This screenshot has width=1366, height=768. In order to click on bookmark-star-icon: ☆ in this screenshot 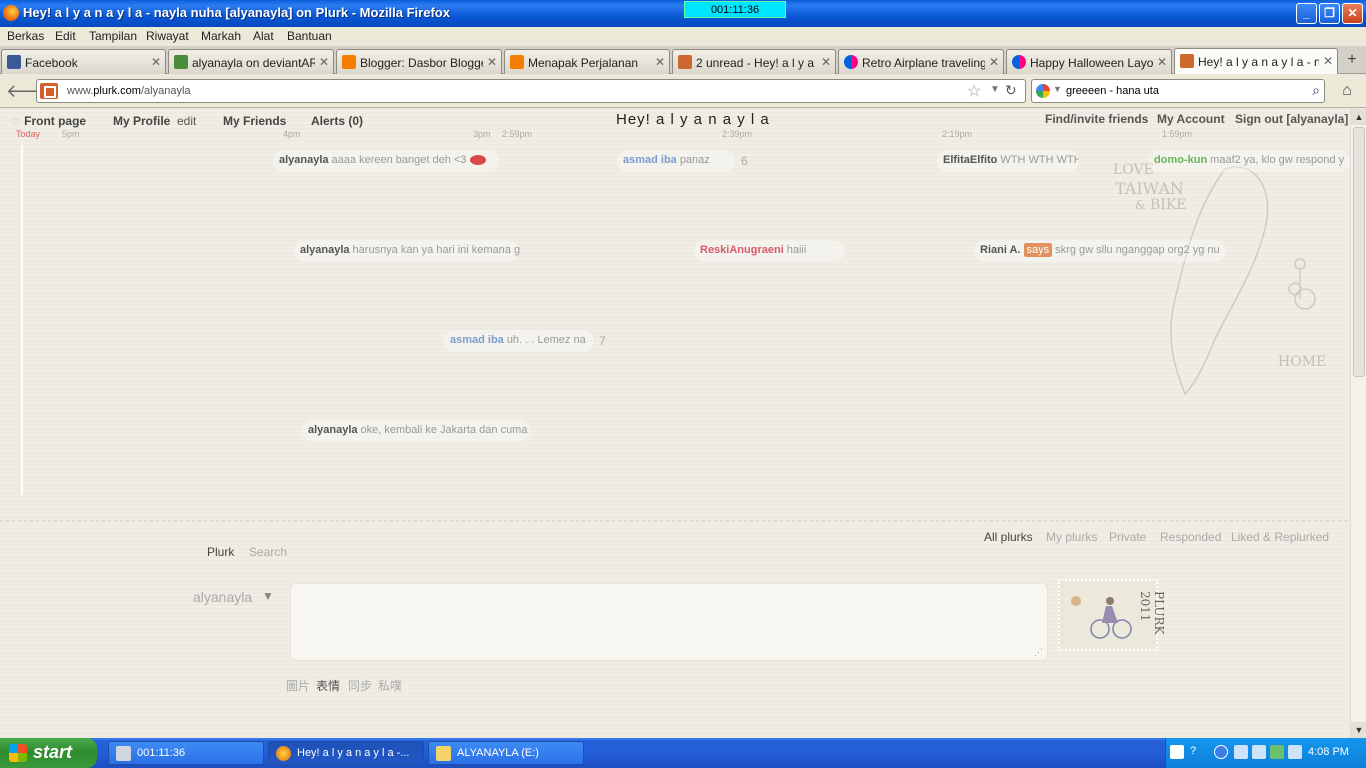, I will do `click(974, 91)`.